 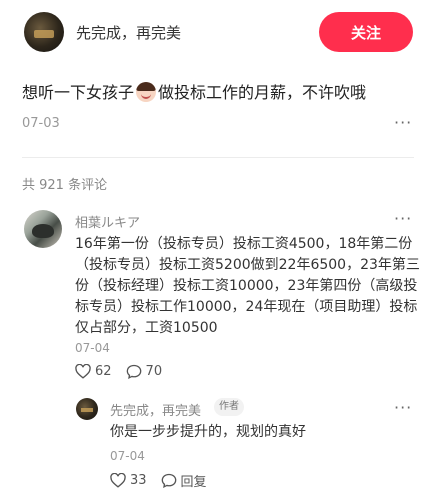 I want to click on reply-more-options-icon: ···, so click(x=403, y=407).